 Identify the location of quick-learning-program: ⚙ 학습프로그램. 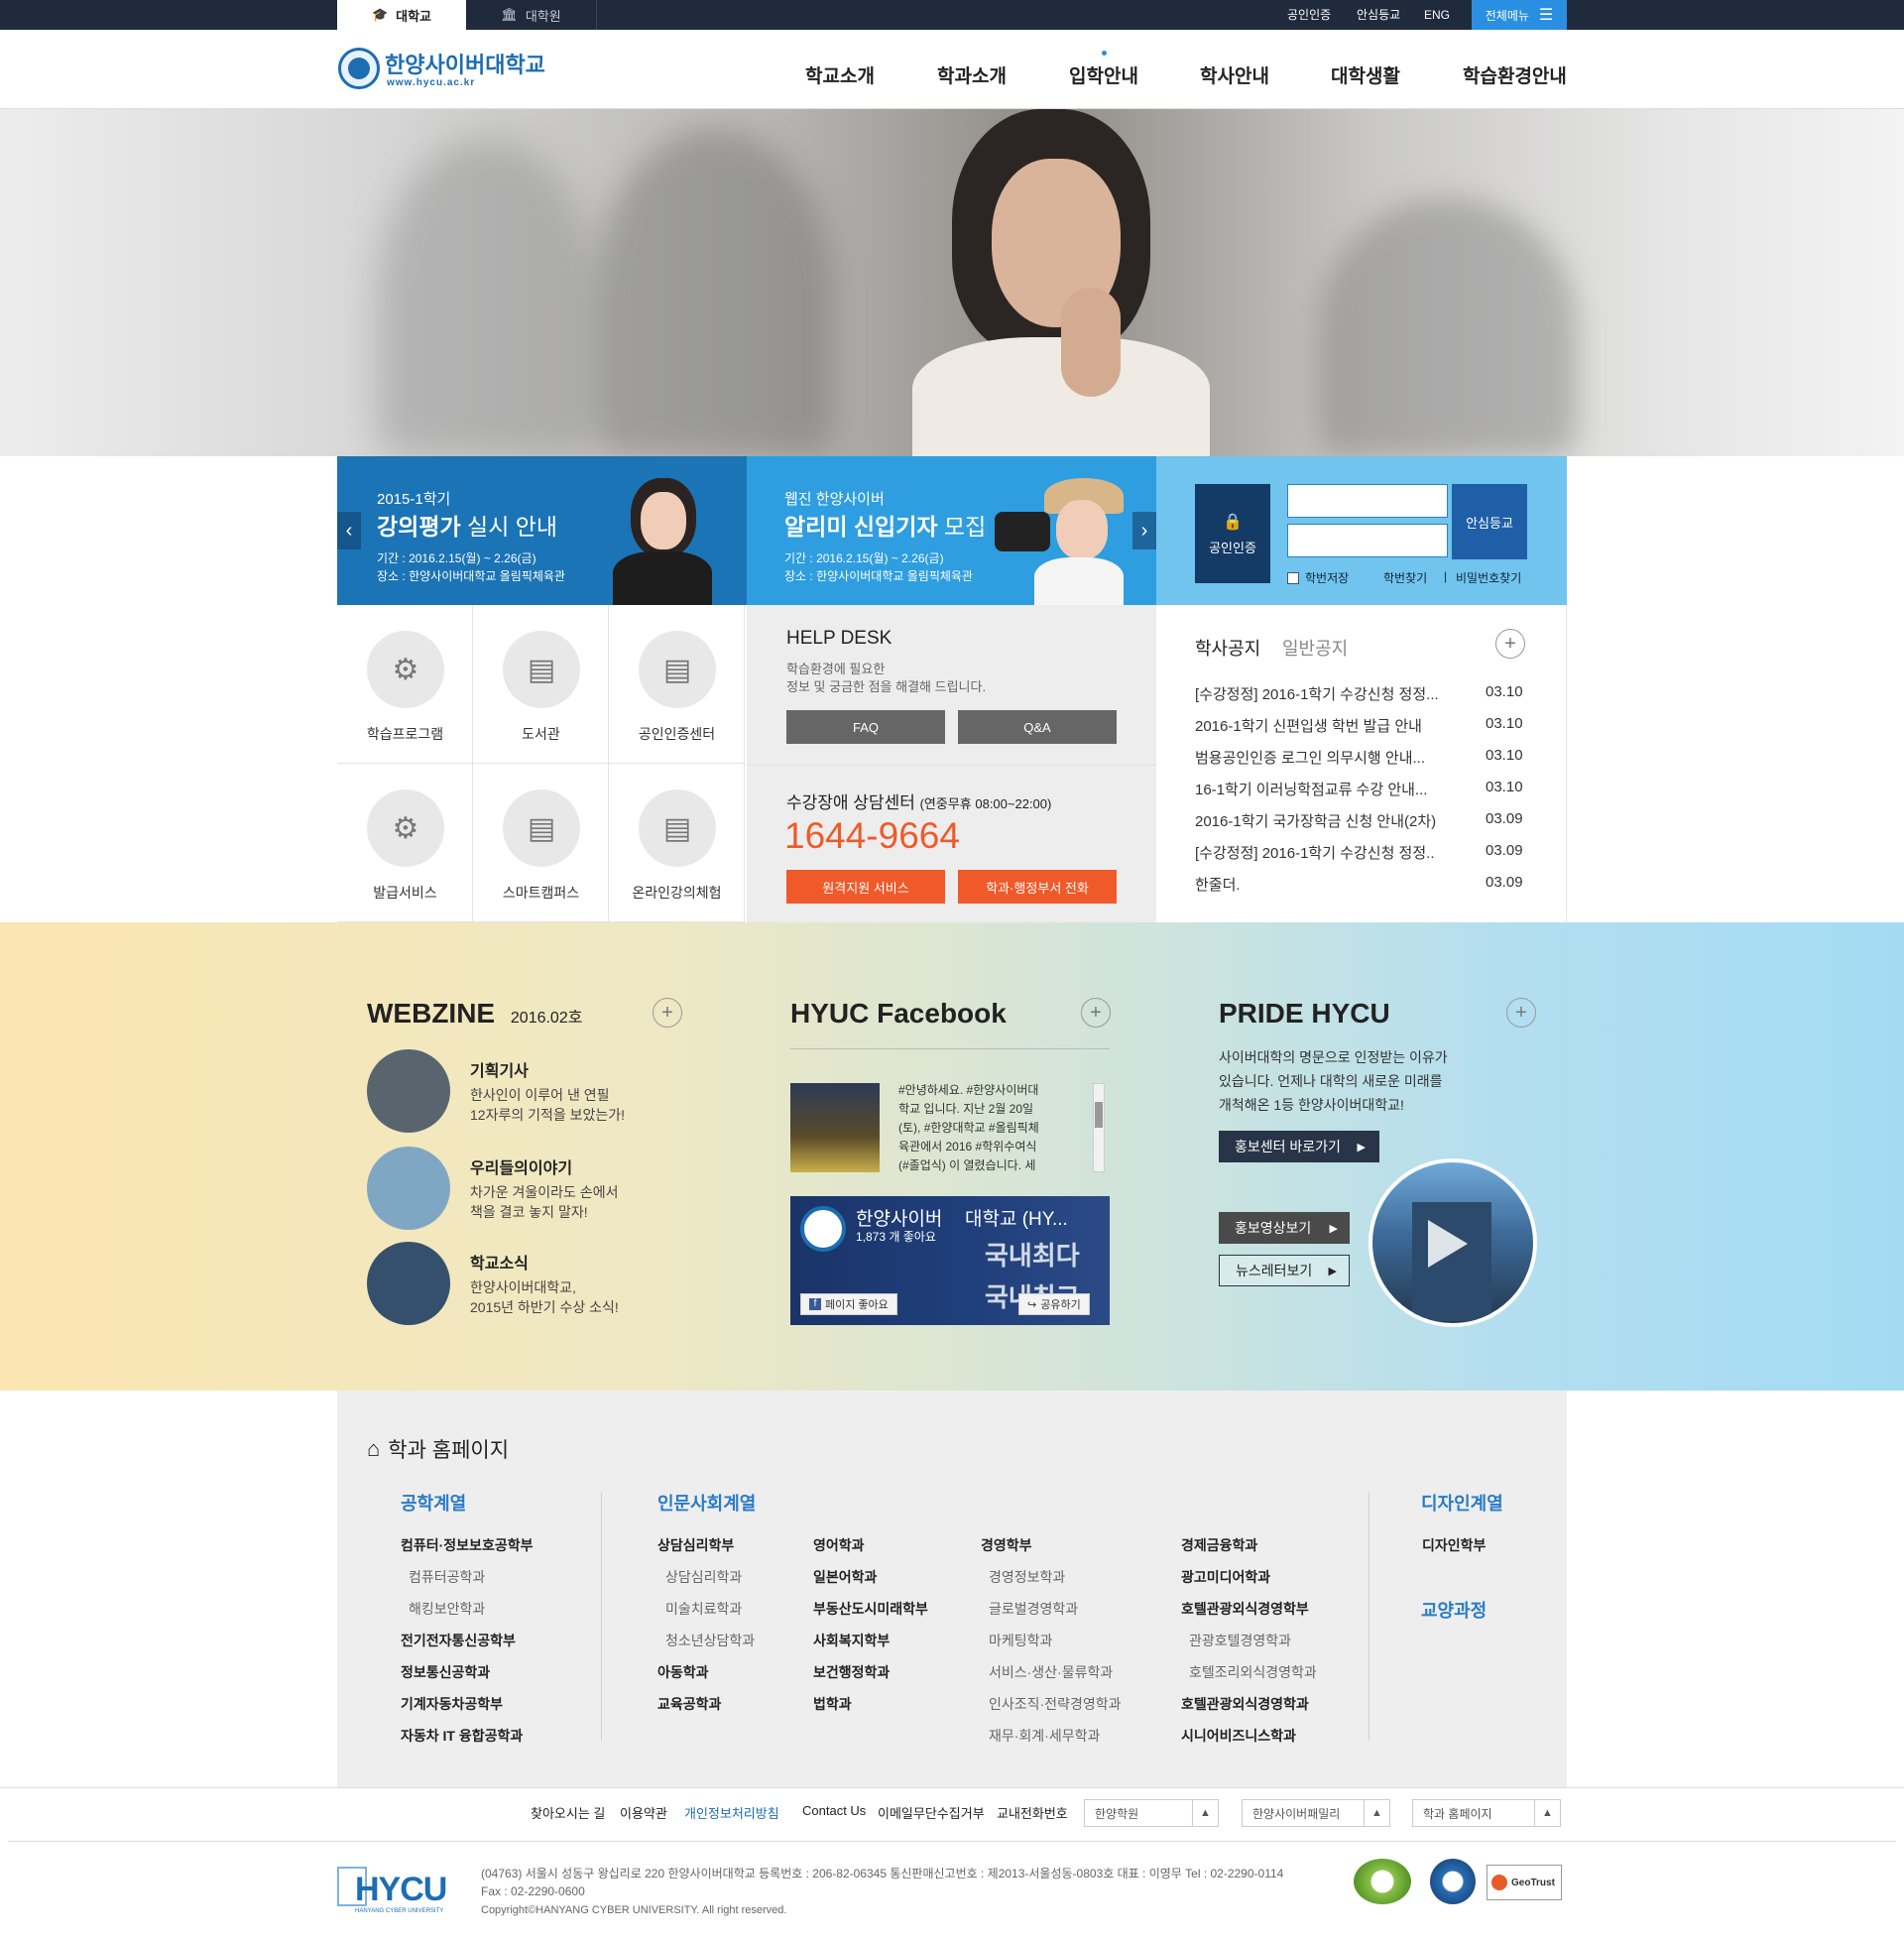
(405, 684).